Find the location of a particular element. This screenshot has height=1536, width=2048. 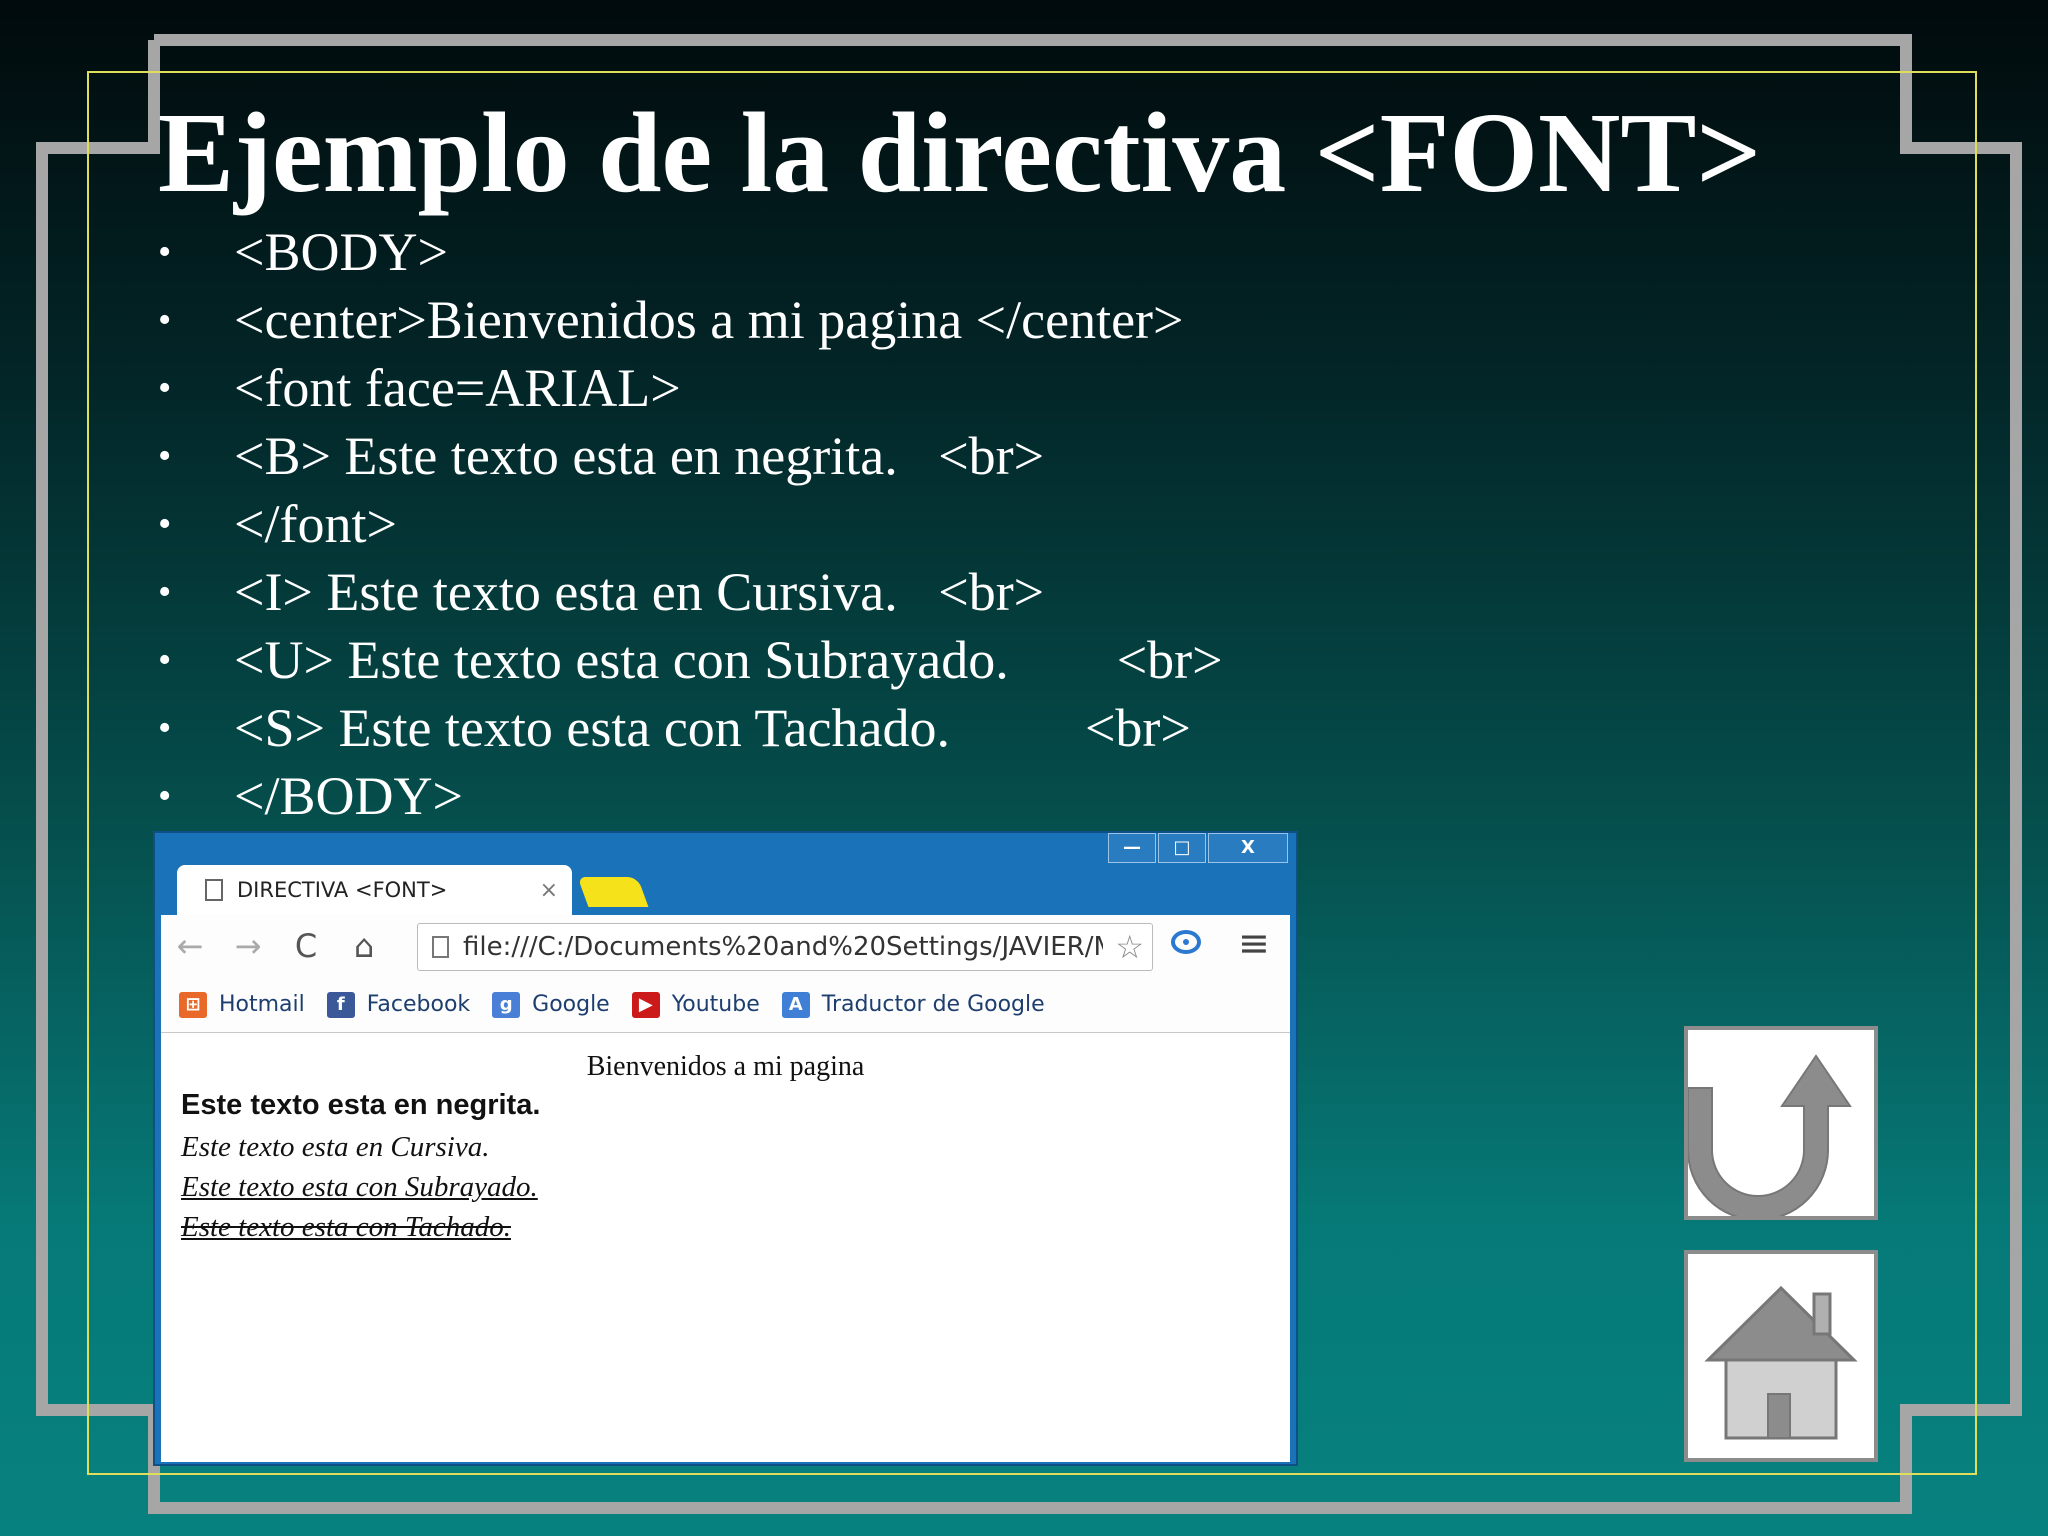

bookmark-label: Facebook is located at coordinates (418, 1004).